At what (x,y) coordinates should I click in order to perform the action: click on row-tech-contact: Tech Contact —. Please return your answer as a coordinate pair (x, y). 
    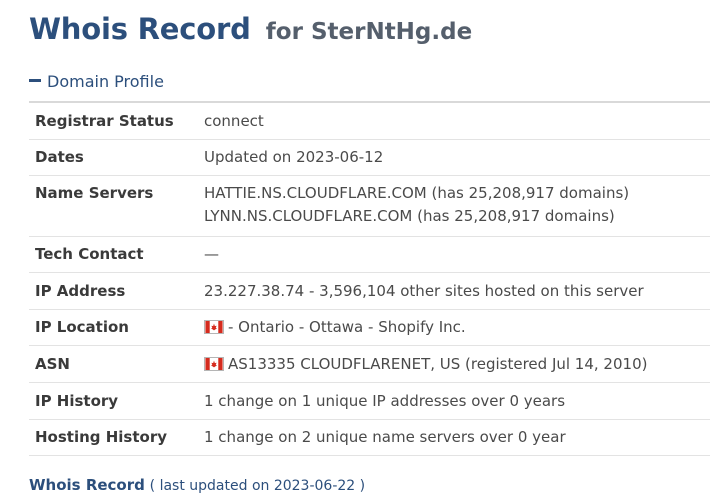
    Looking at the image, I should click on (369, 255).